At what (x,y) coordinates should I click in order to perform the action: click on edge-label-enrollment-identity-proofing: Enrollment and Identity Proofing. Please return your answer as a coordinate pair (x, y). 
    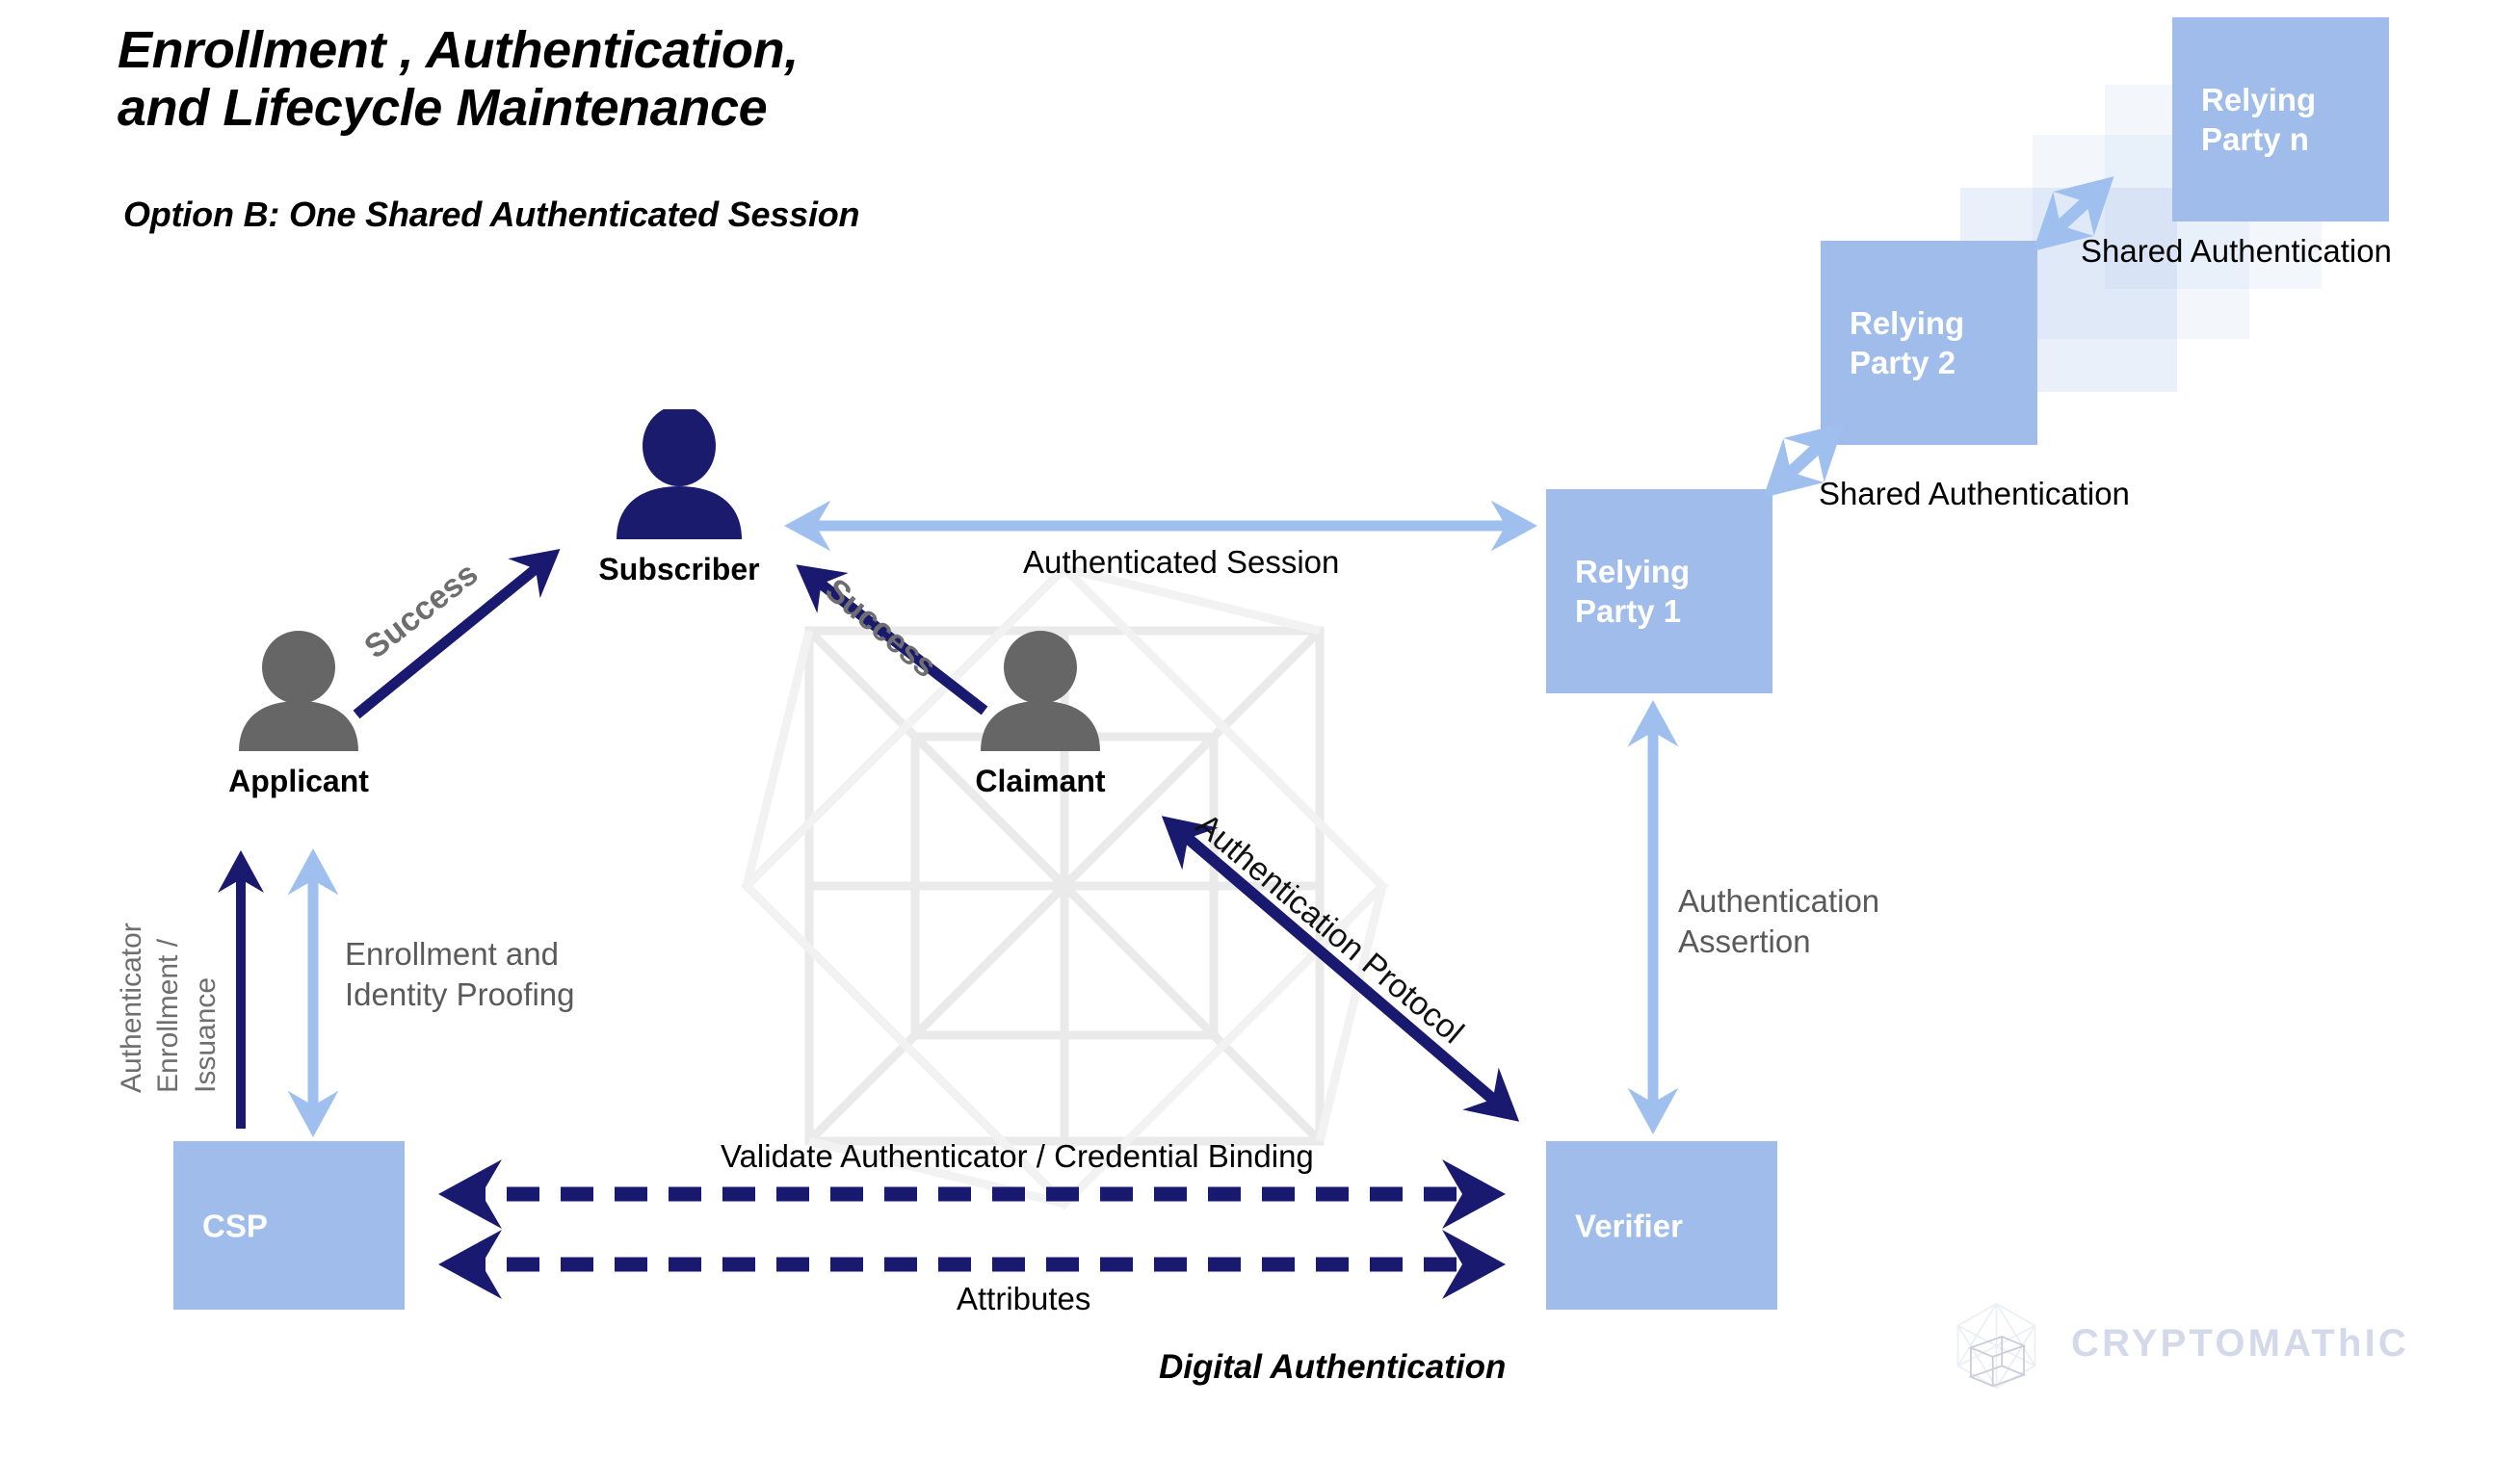
    Looking at the image, I should click on (460, 974).